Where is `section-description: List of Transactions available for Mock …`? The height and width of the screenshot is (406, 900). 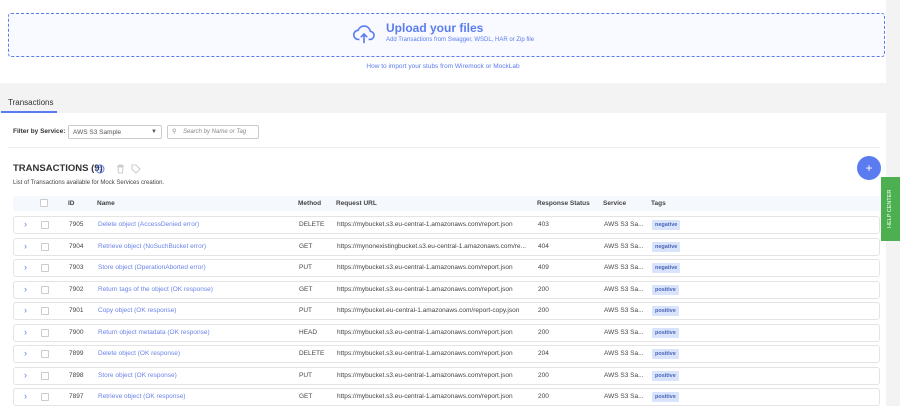
section-description: List of Transactions available for Mock … is located at coordinates (89, 183).